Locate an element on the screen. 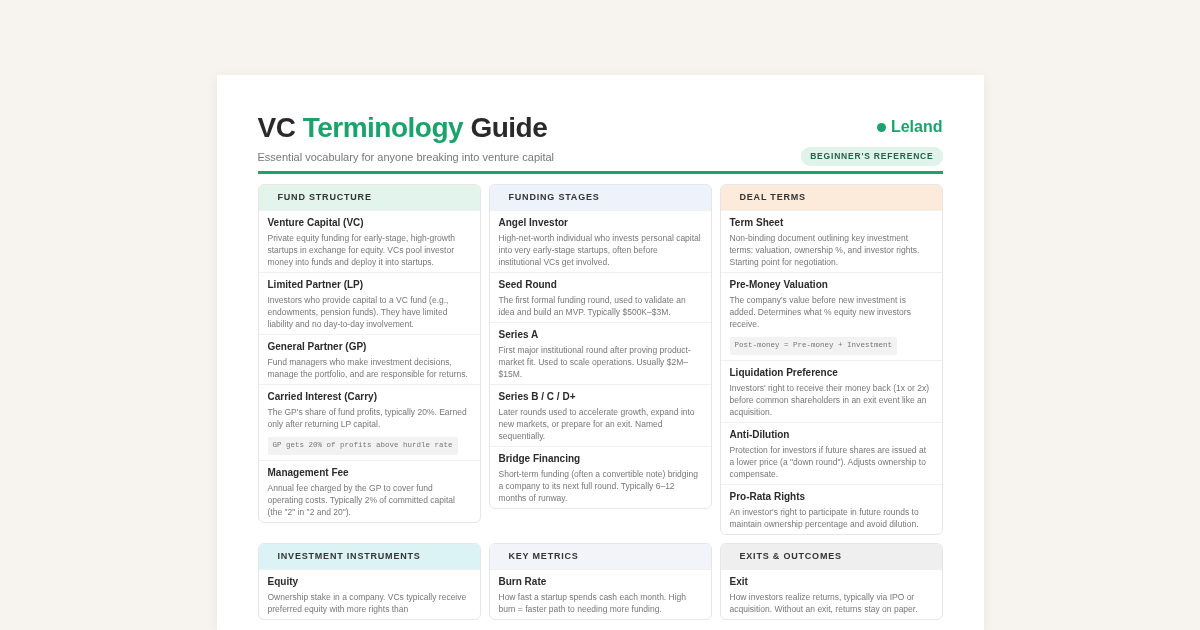 The height and width of the screenshot is (630, 1200). section-header: FUNDING STAGES is located at coordinates (600, 197).